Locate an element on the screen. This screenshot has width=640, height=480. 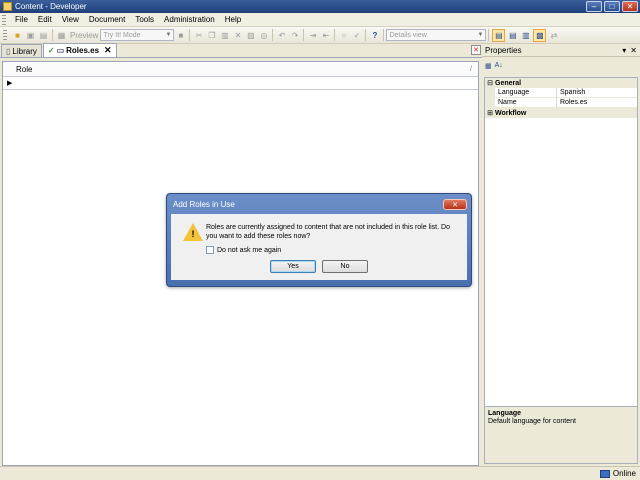
document-icon: ▭ is located at coordinates (60, 50).